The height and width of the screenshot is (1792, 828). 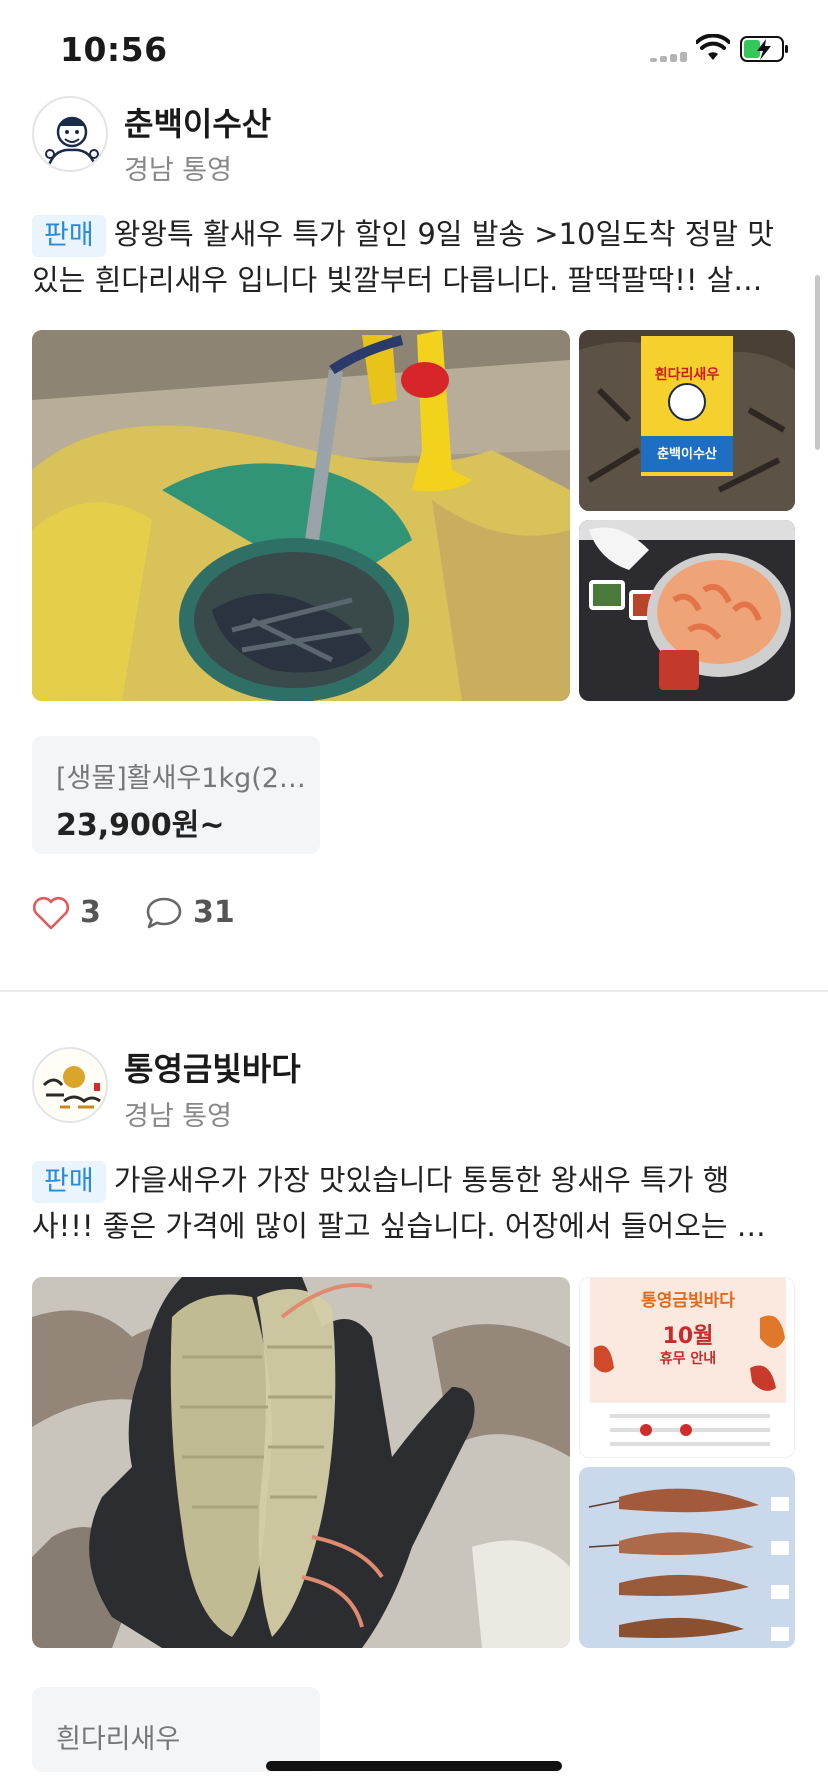 I want to click on post-actions: 3 31, so click(x=182, y=920).